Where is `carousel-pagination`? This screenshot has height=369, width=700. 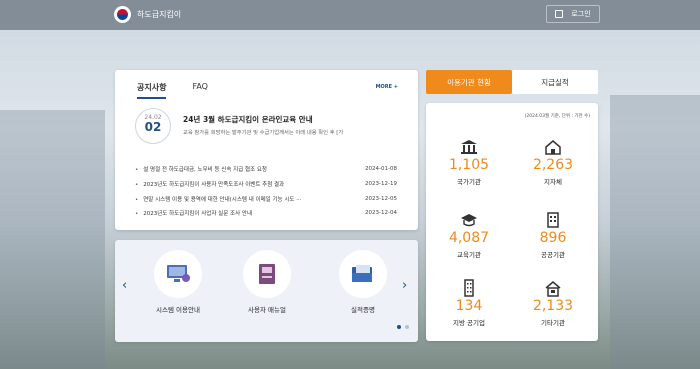 carousel-pagination is located at coordinates (403, 327).